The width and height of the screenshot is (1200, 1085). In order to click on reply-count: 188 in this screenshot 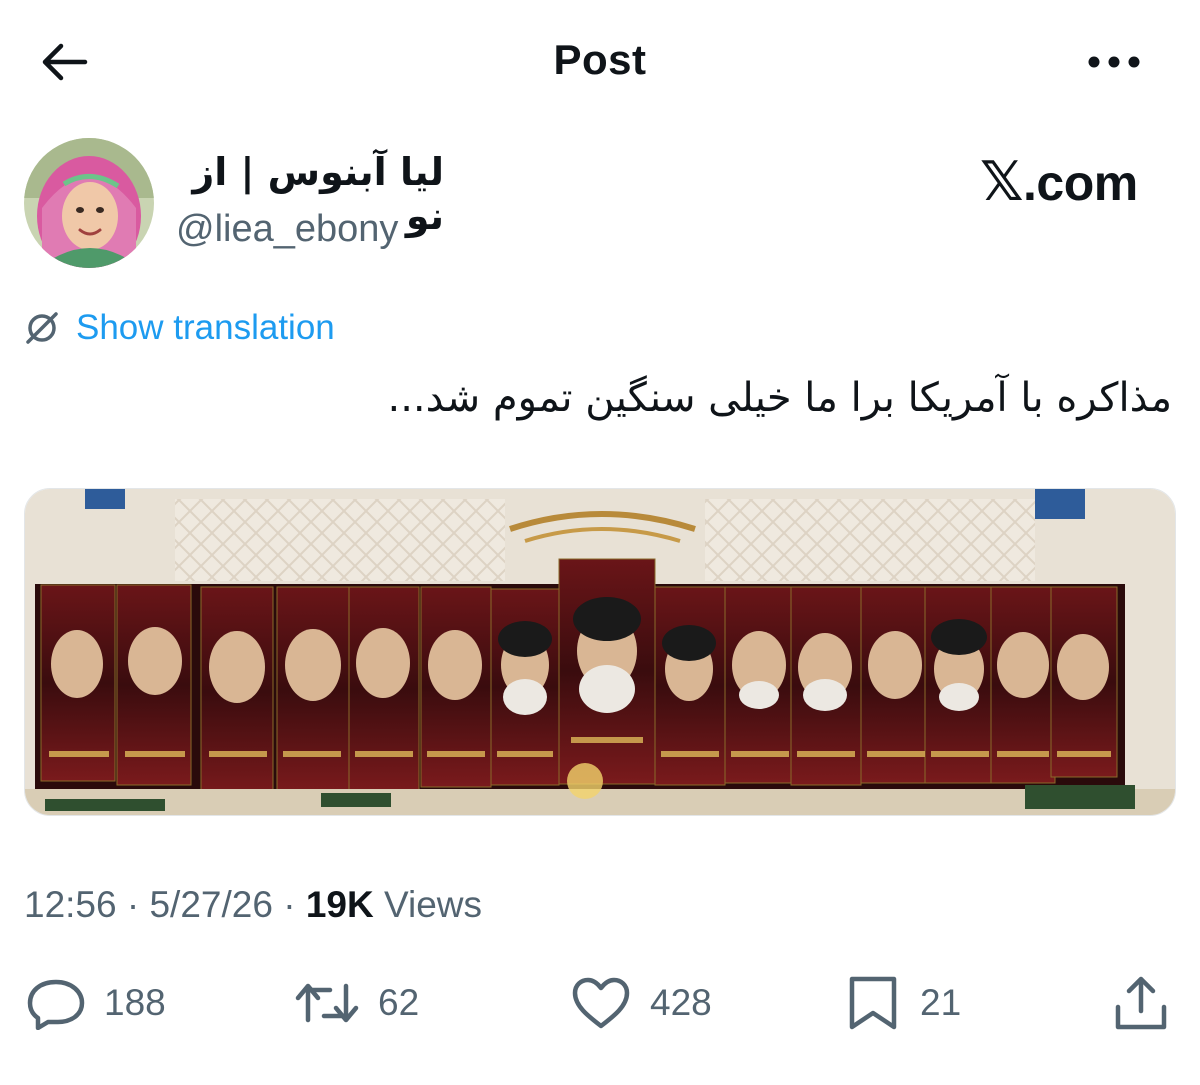, I will do `click(135, 1002)`.